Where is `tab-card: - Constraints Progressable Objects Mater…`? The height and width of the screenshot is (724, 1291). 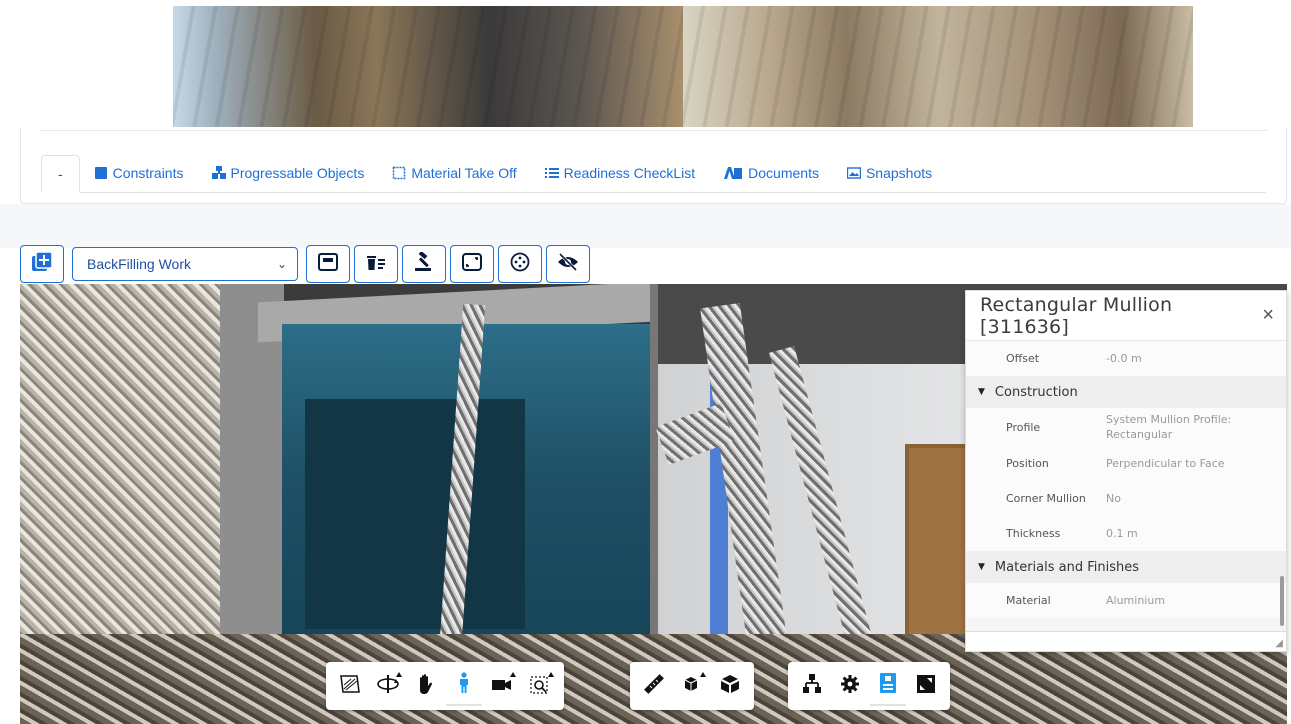
tab-card: - Constraints Progressable Objects Mater… is located at coordinates (653, 165).